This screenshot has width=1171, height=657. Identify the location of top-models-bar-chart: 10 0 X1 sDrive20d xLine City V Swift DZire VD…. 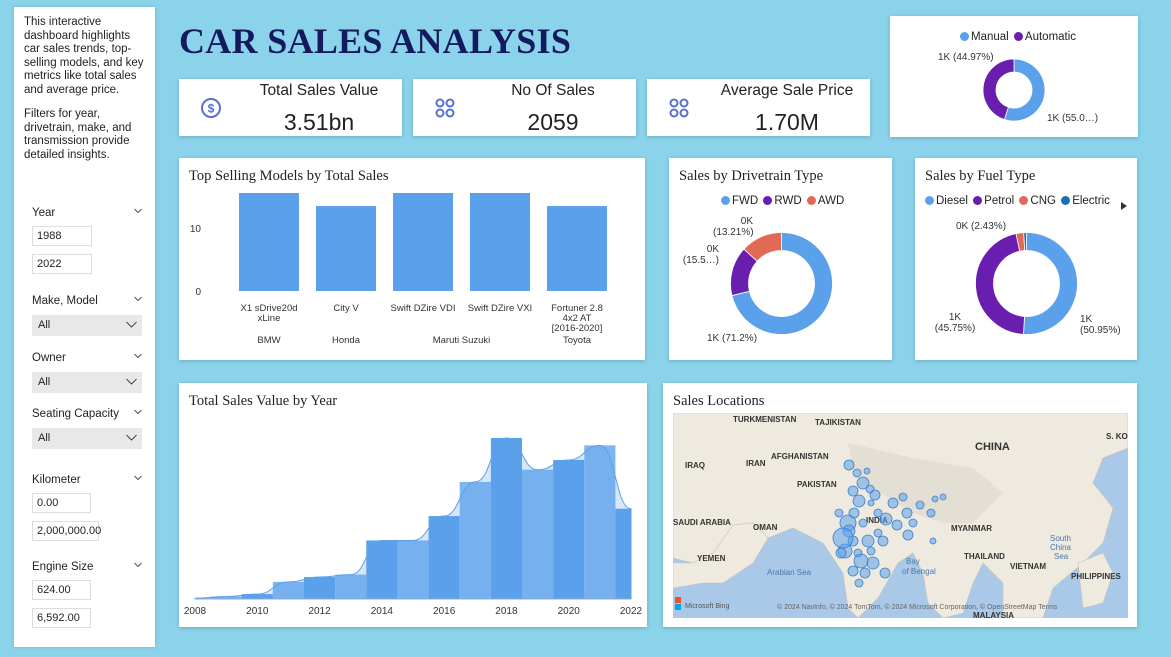
(412, 259).